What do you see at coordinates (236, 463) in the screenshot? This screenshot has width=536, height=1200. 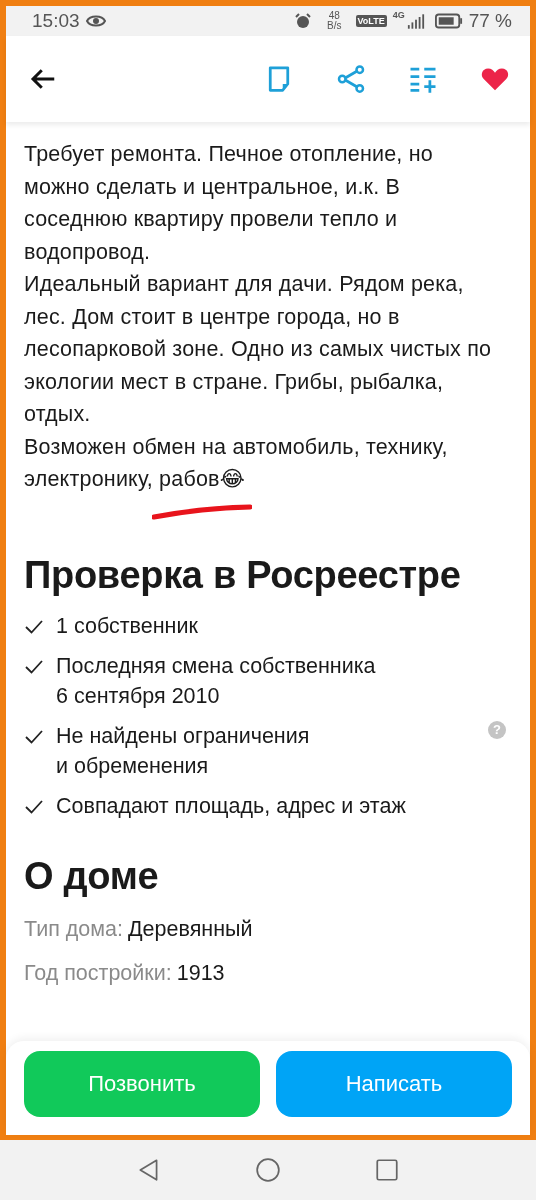 I see `description-text: Возможен обмен на автомобиль, технику, электронику, рабов😂` at bounding box center [236, 463].